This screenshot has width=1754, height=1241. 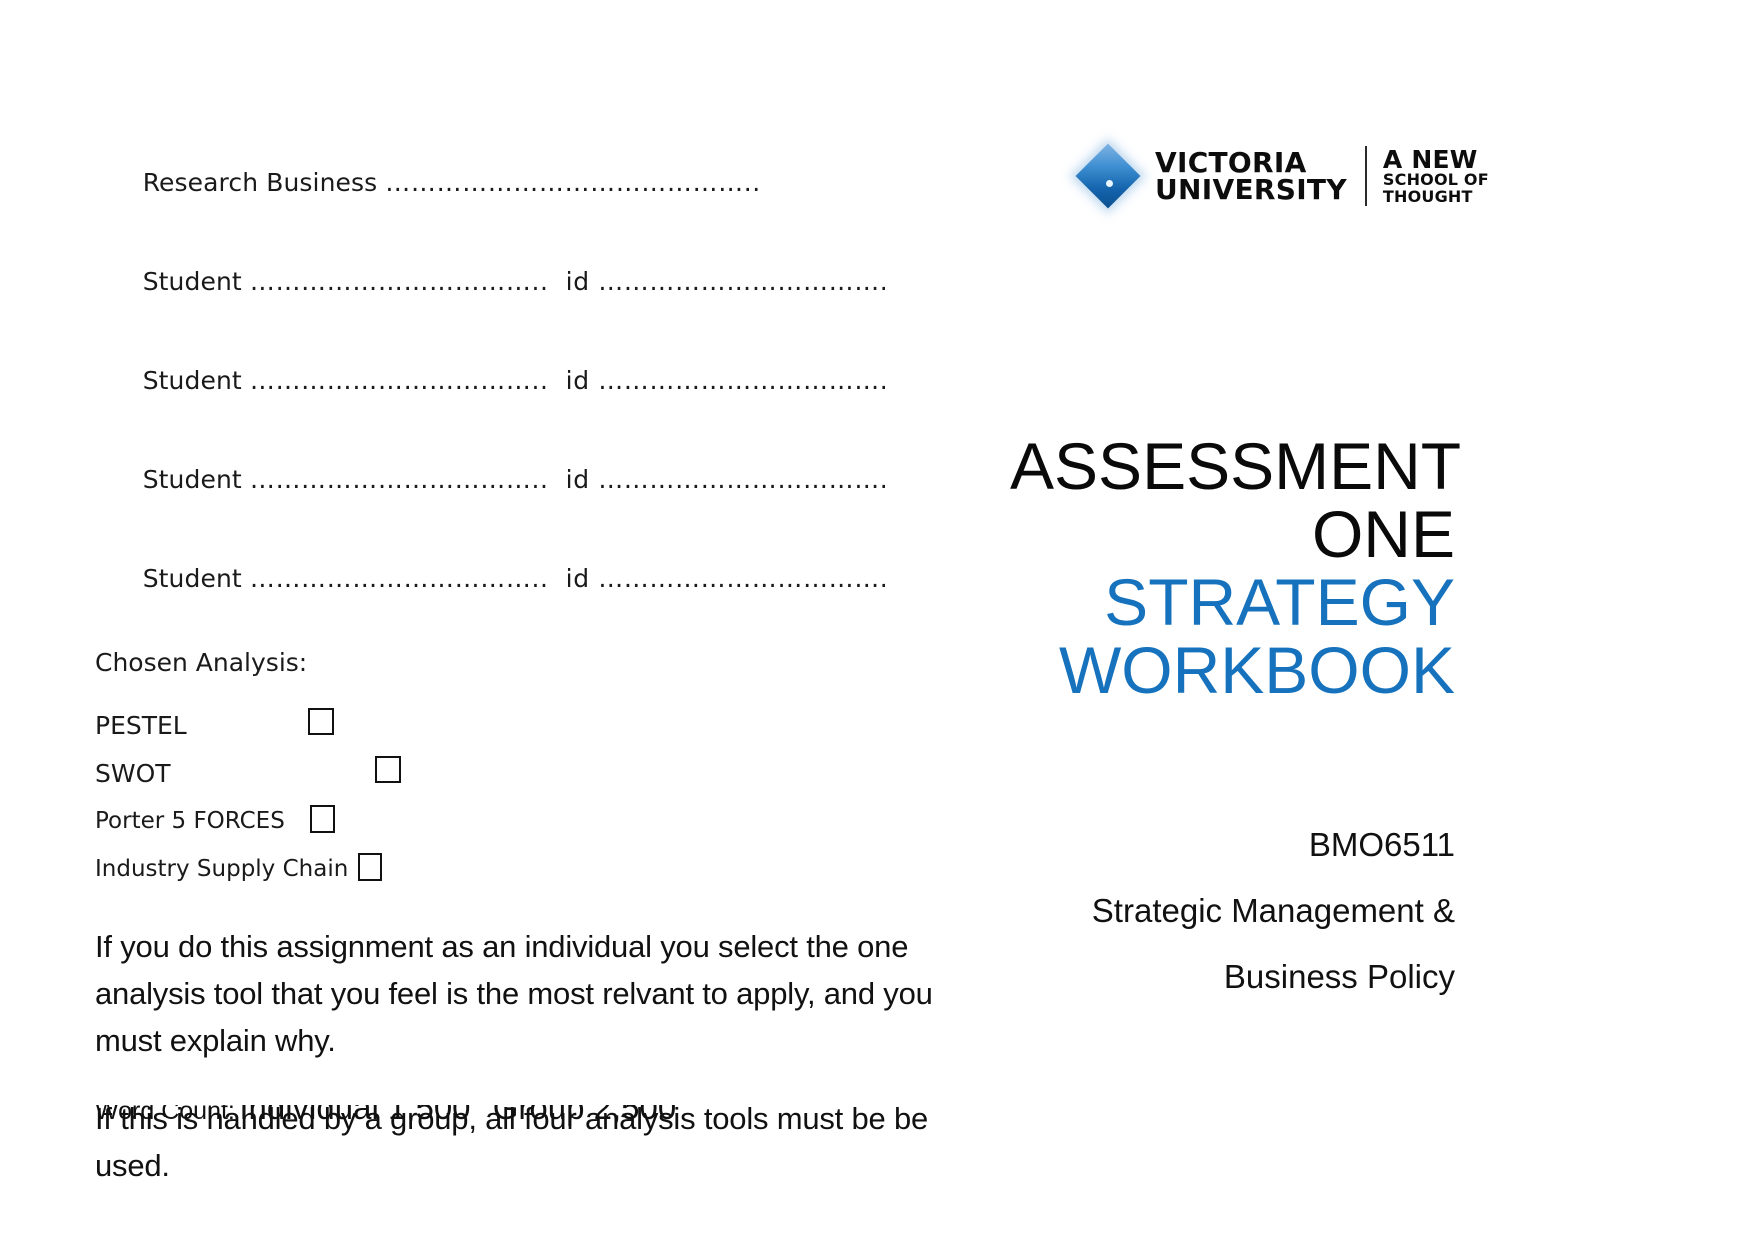 I want to click on title-line-strategy: STRATEGY, so click(x=1279, y=602).